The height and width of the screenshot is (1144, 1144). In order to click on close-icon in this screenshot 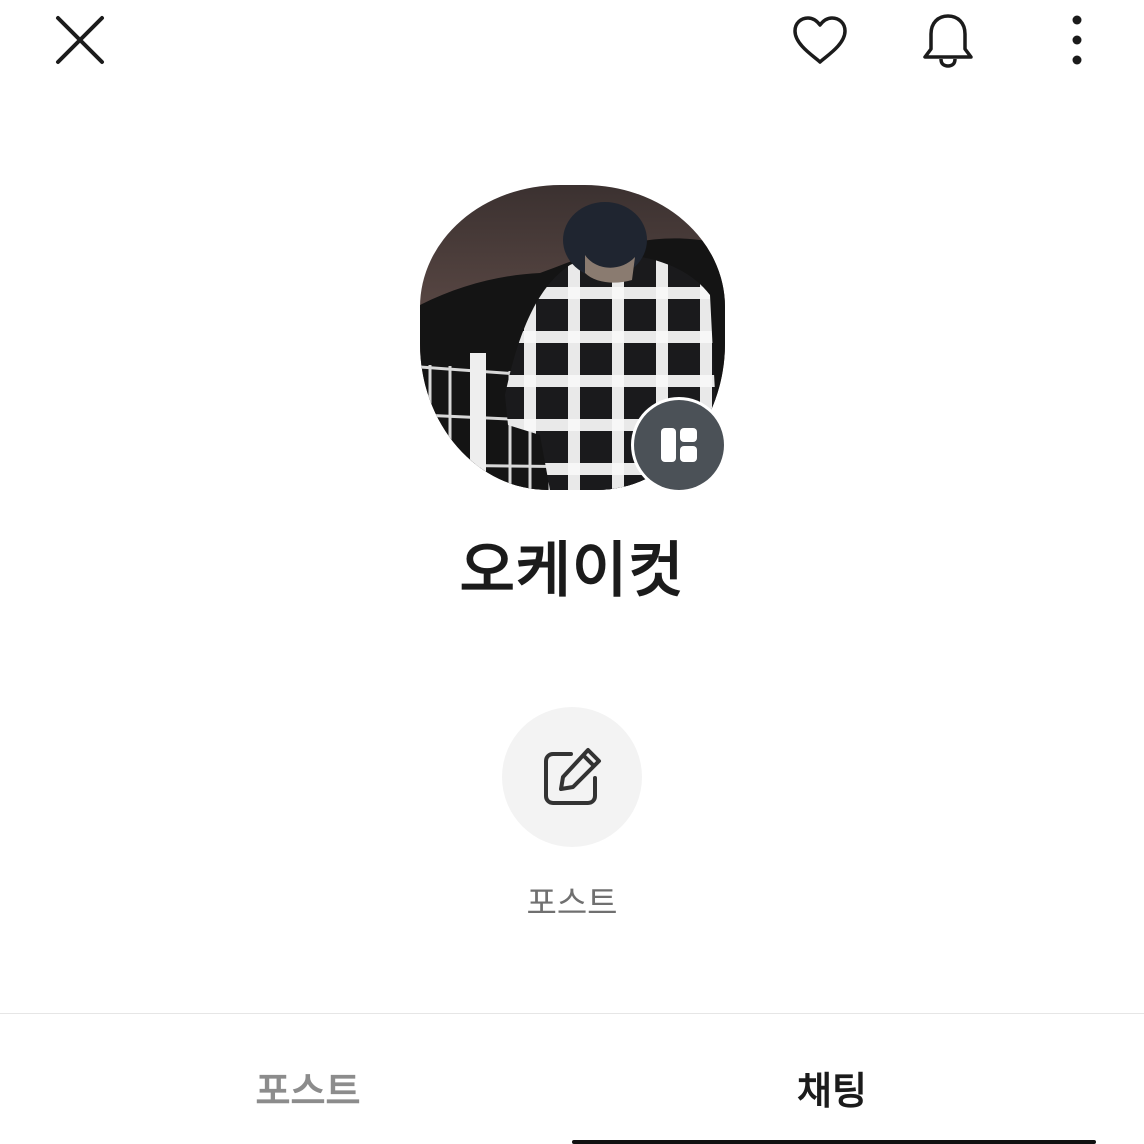, I will do `click(80, 40)`.